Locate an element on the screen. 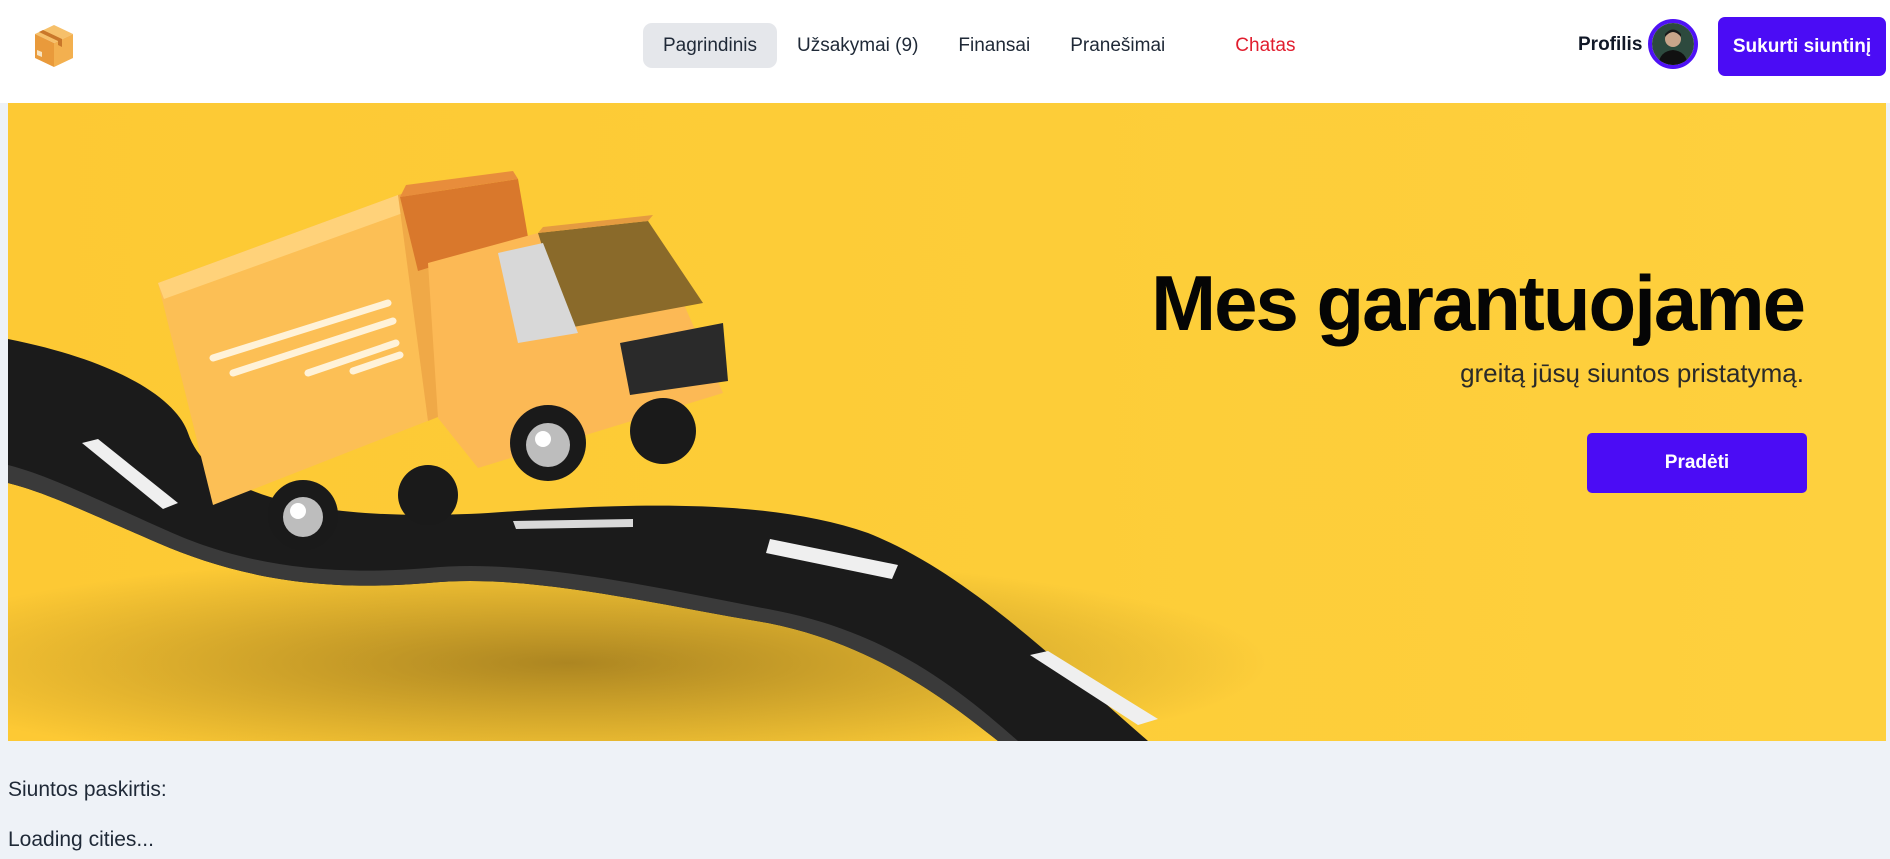 The height and width of the screenshot is (859, 1890). nav-item-notifications: Pranešimai is located at coordinates (1117, 45).